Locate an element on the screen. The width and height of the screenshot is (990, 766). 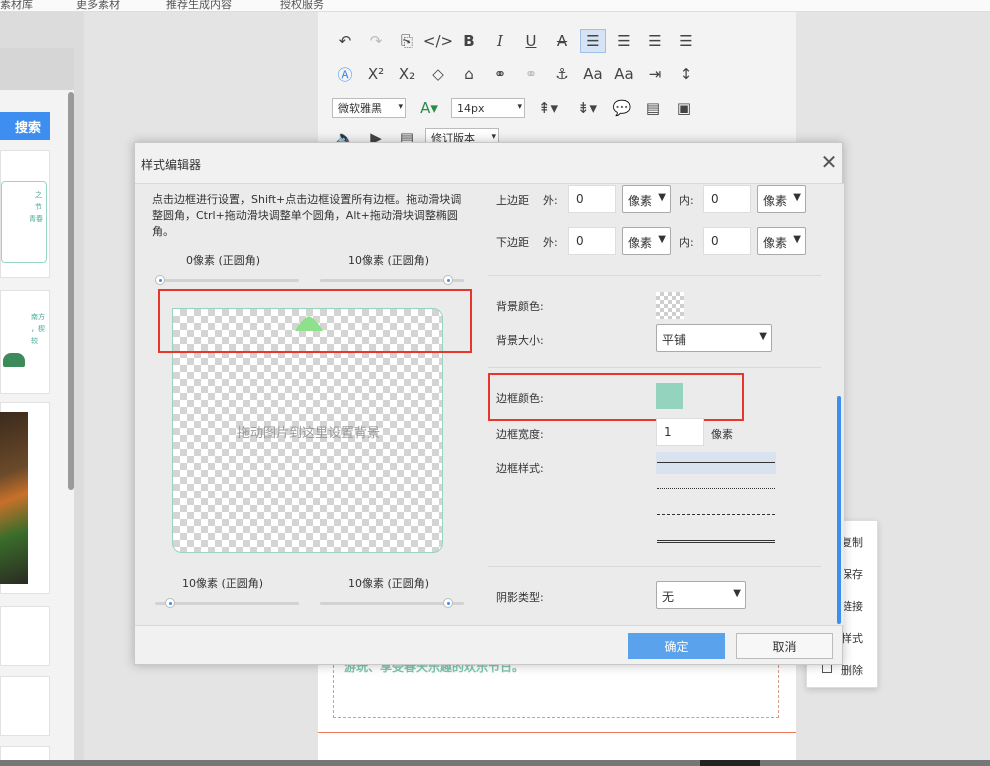
bold-icon: B is located at coordinates (469, 41).